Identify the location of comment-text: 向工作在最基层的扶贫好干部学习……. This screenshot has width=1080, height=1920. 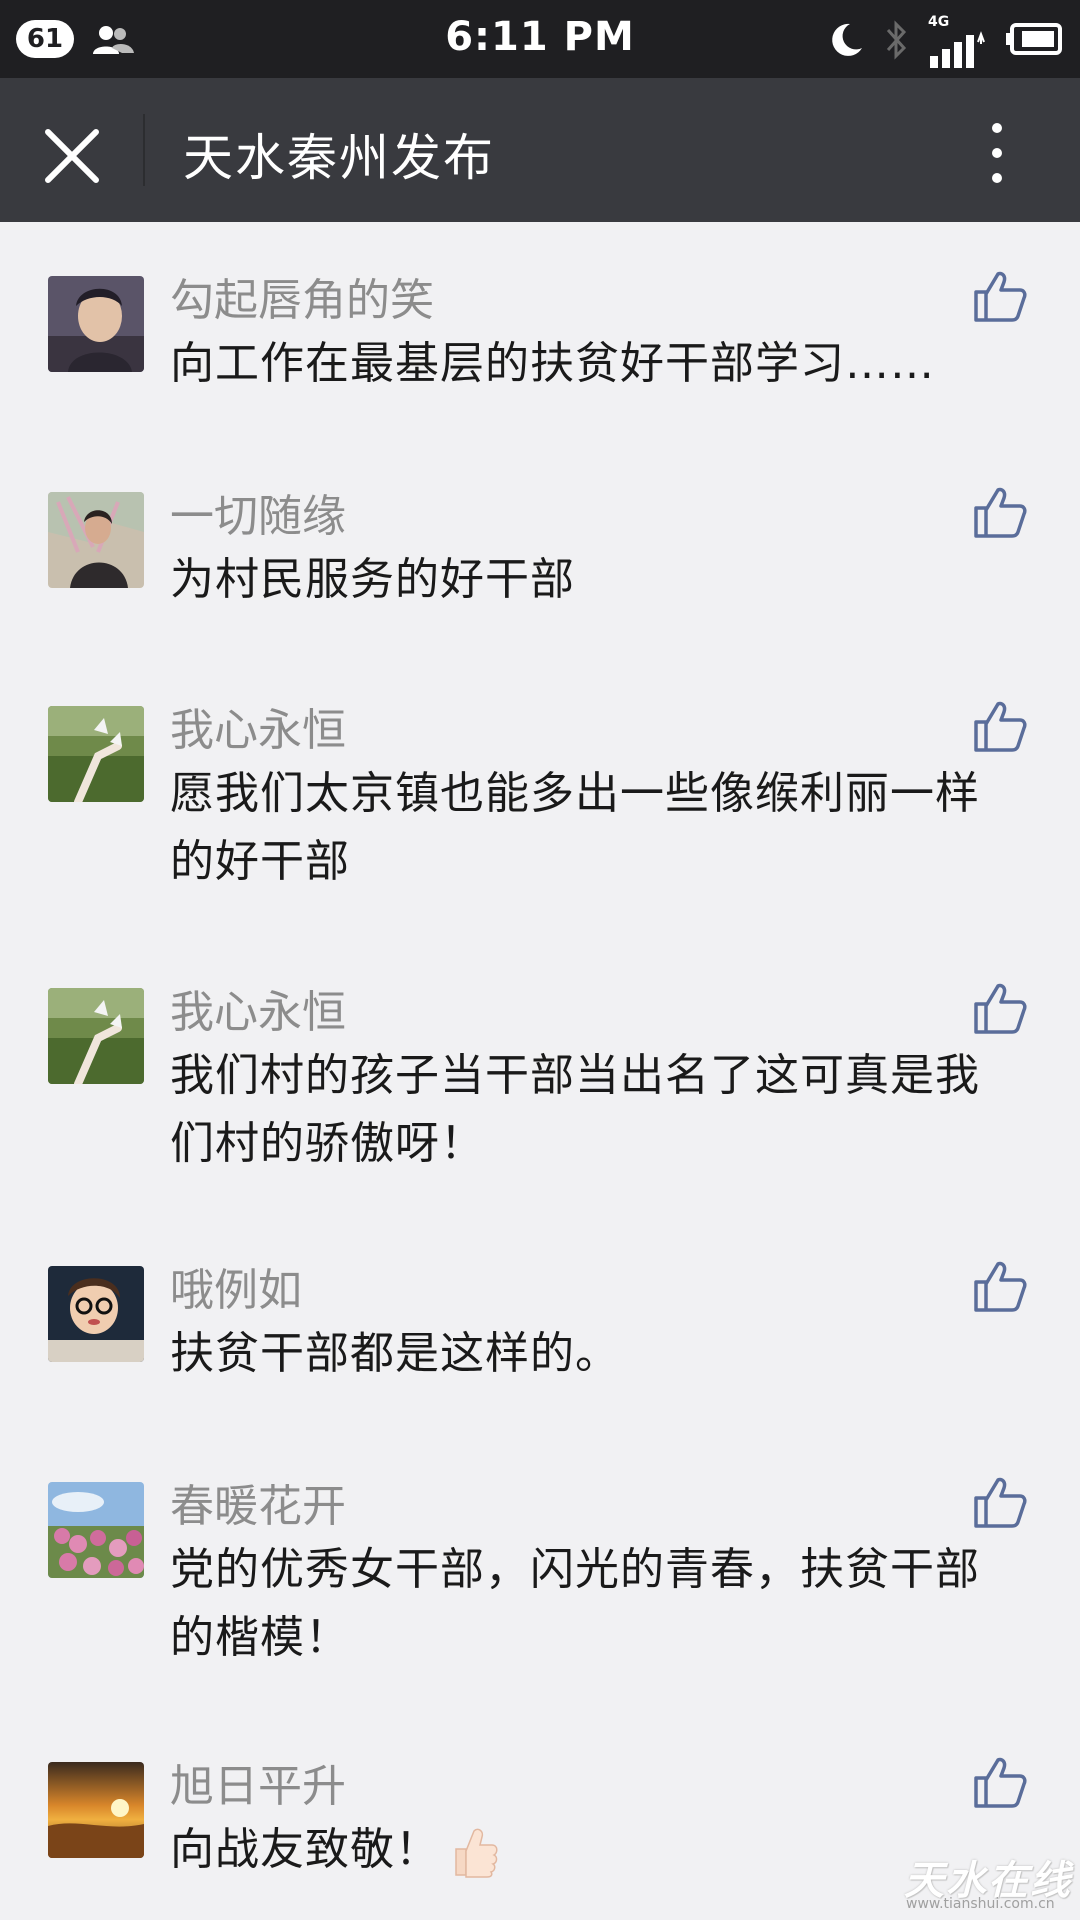
(552, 363).